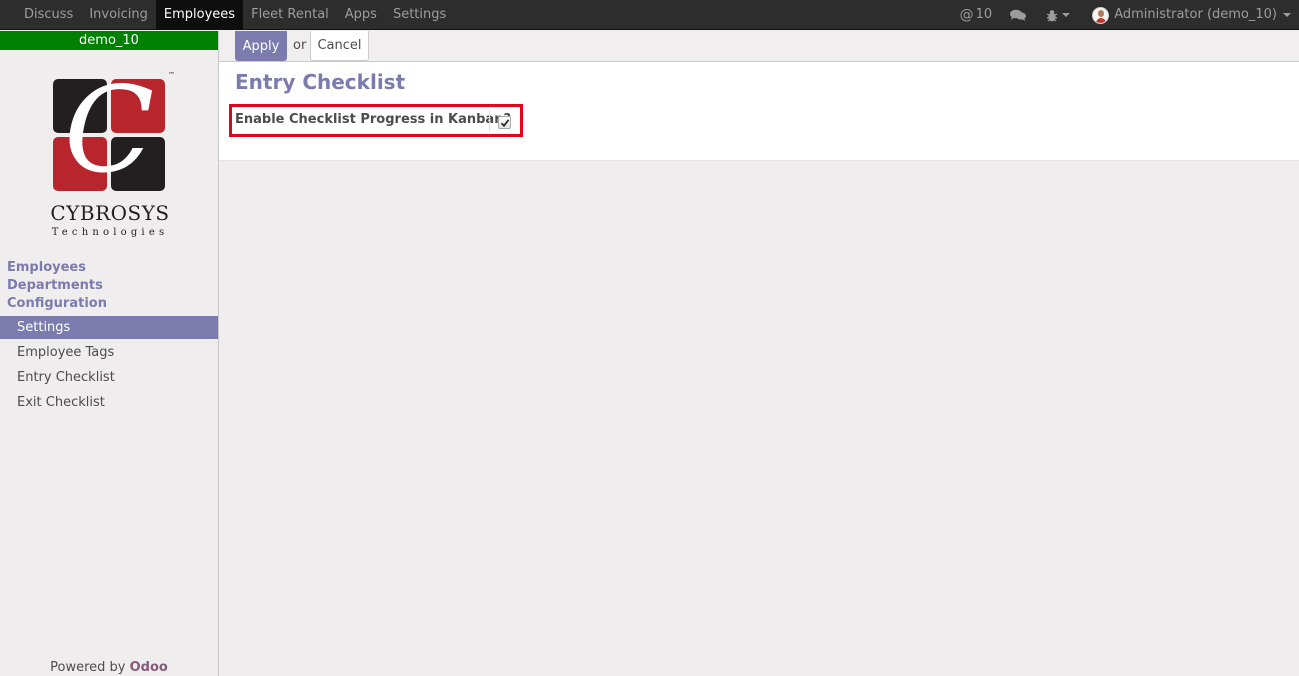  What do you see at coordinates (46, 267) in the screenshot?
I see `sidebar-section-employees: Employees` at bounding box center [46, 267].